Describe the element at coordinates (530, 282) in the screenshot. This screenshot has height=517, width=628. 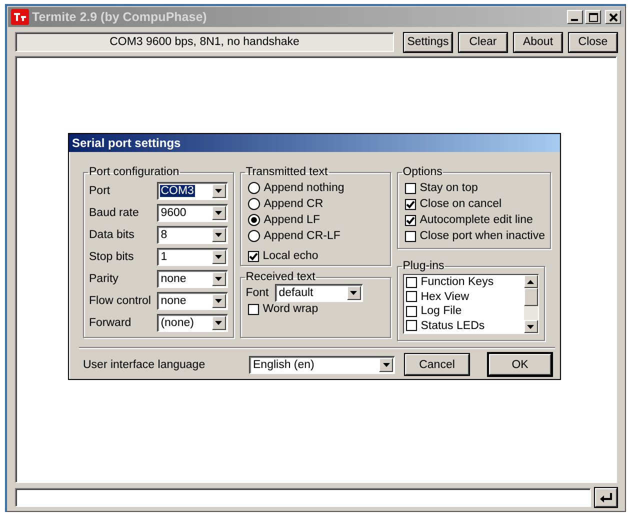
I see `scroll-up-icon` at that location.